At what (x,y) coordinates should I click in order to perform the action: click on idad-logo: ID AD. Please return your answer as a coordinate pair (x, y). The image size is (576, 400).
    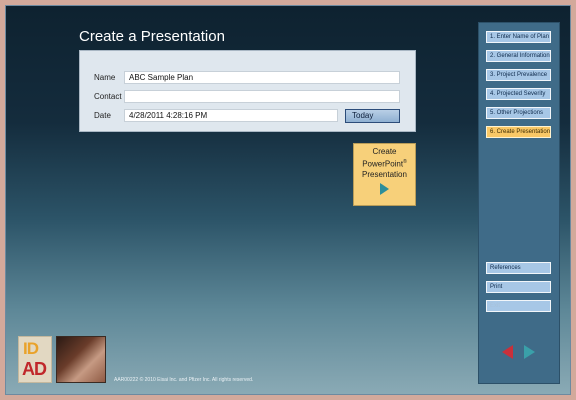
    Looking at the image, I should click on (35, 359).